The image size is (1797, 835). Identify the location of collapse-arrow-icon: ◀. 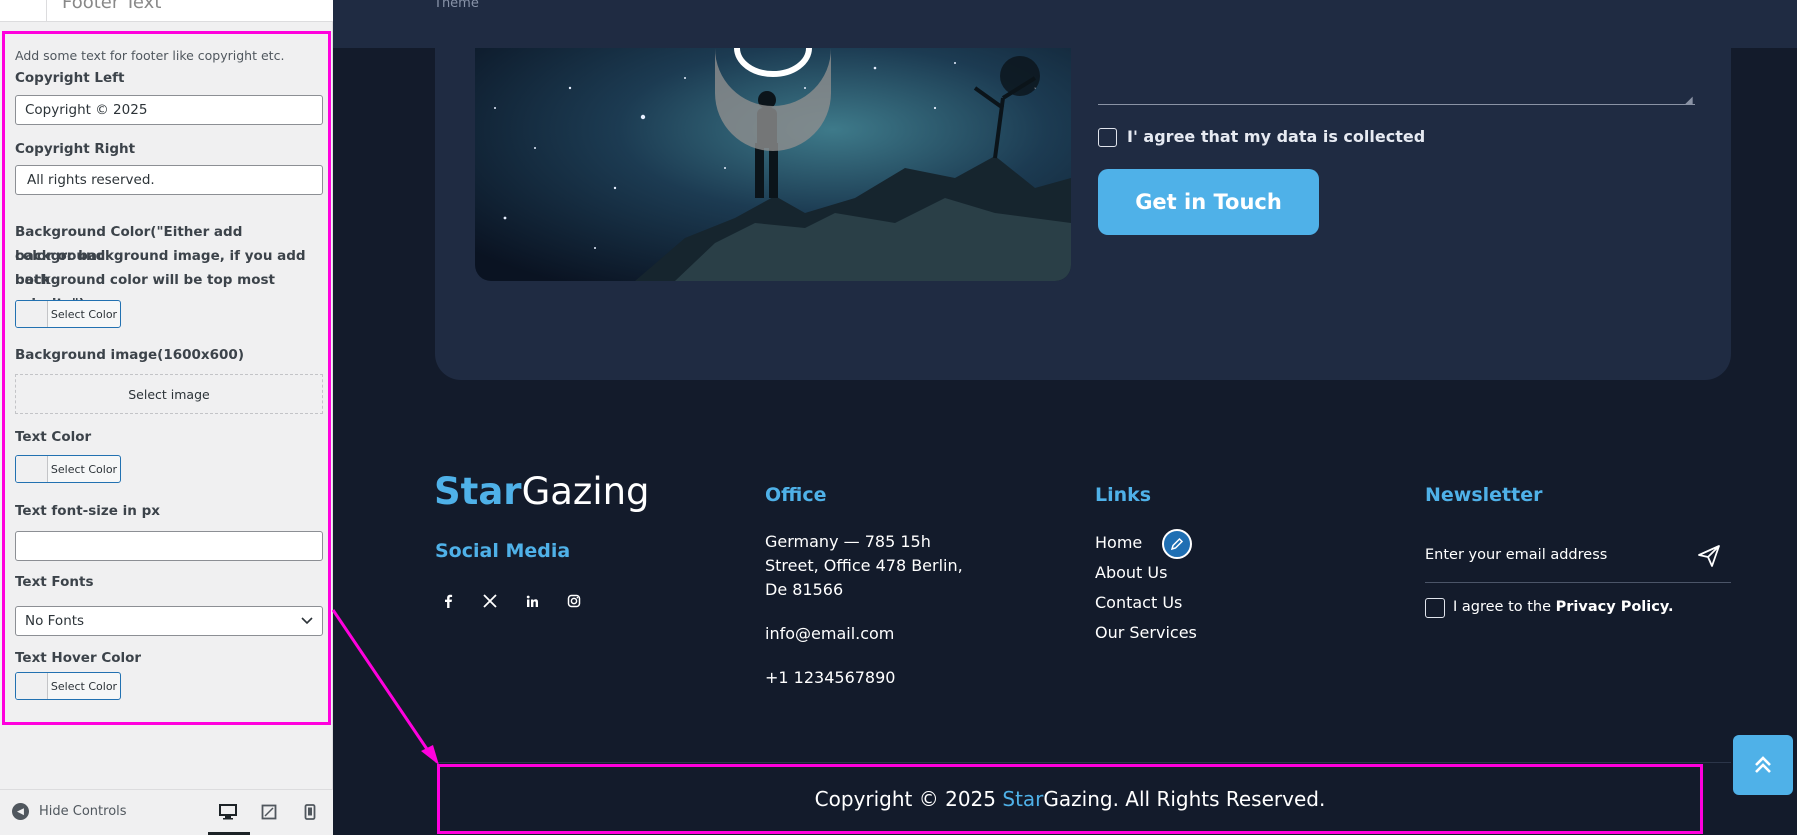
(20, 811).